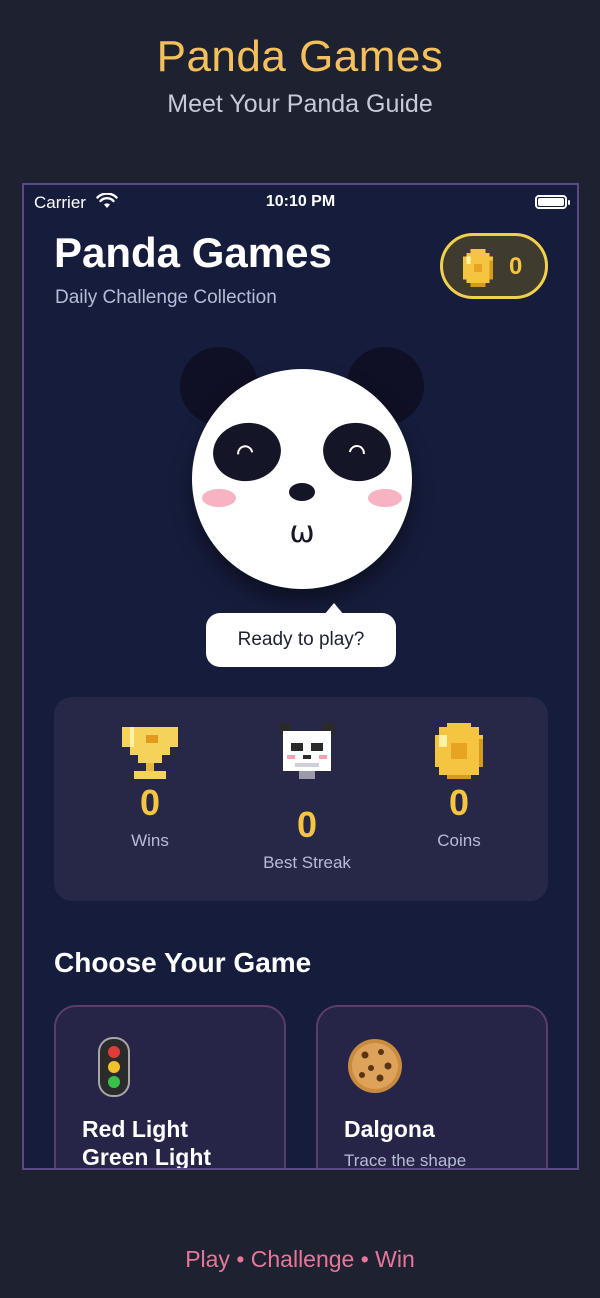 The image size is (600, 1298). Describe the element at coordinates (405, 1160) in the screenshot. I see `game-desc-dalgona: Trace the shape` at that location.